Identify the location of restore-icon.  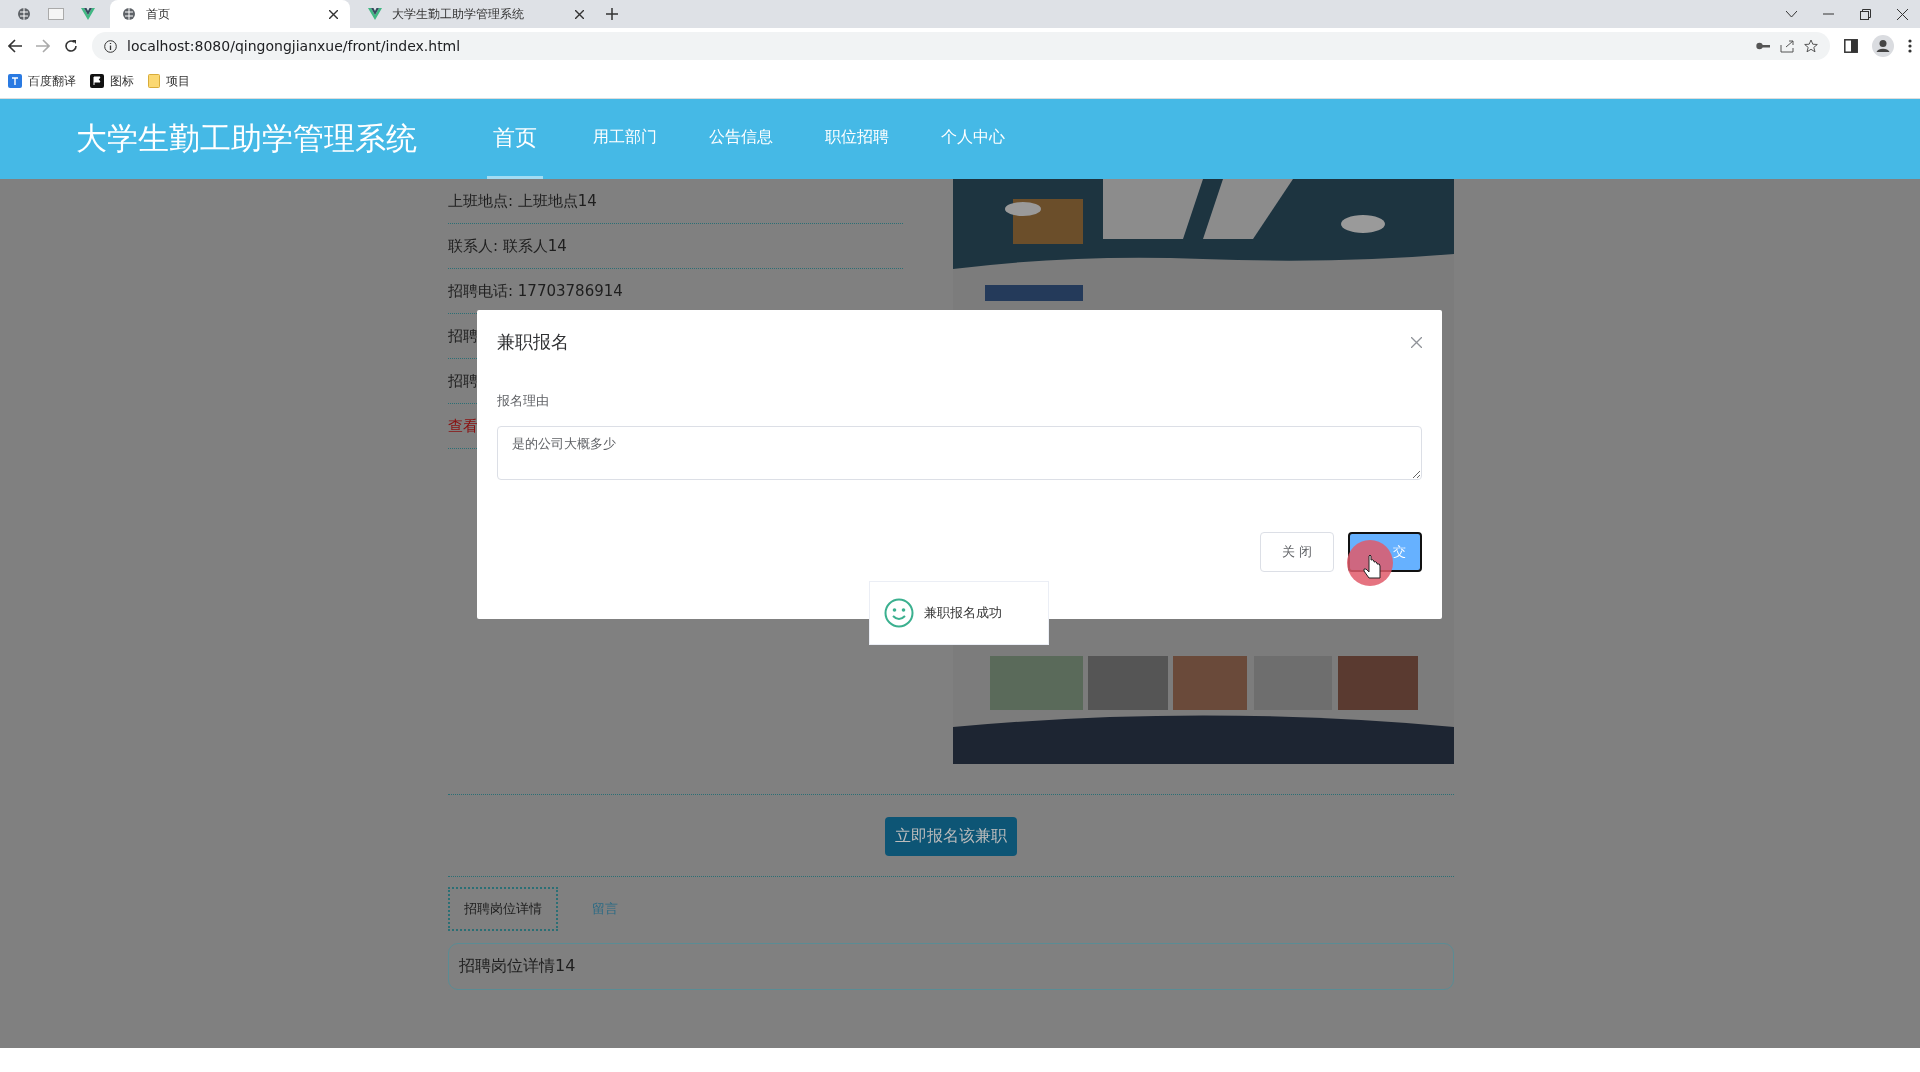
(1865, 14).